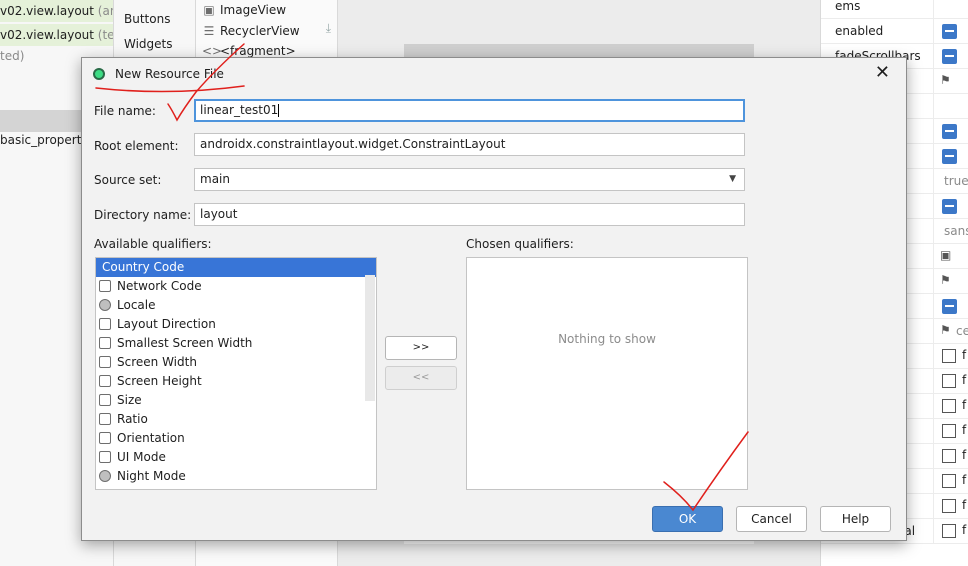 This screenshot has width=968, height=566. I want to click on qualifier-item: Smallest Screen Width, so click(236, 343).